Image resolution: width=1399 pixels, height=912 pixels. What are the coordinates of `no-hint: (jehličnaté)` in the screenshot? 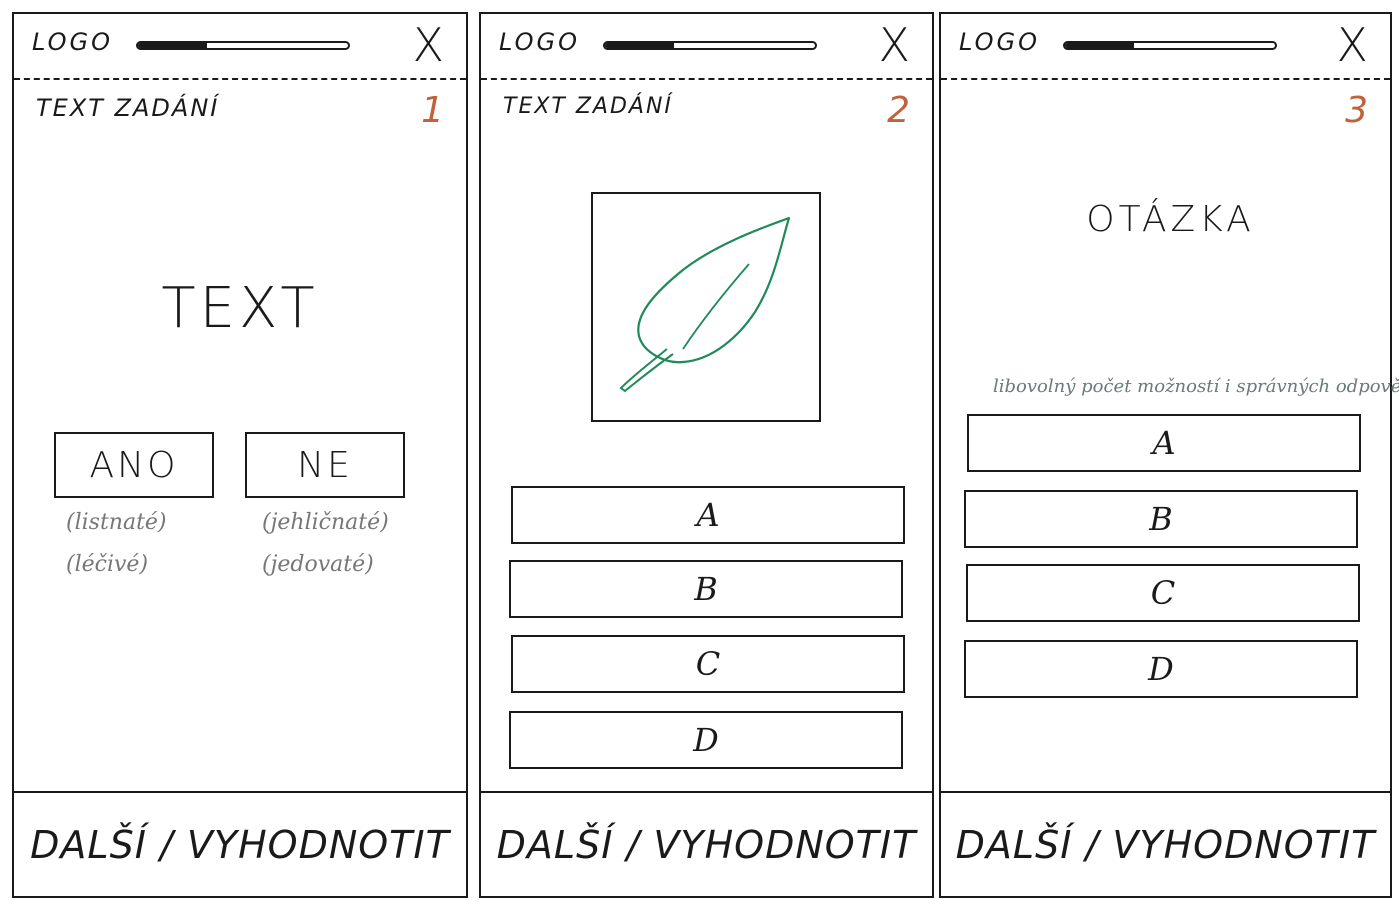 It's located at (325, 522).